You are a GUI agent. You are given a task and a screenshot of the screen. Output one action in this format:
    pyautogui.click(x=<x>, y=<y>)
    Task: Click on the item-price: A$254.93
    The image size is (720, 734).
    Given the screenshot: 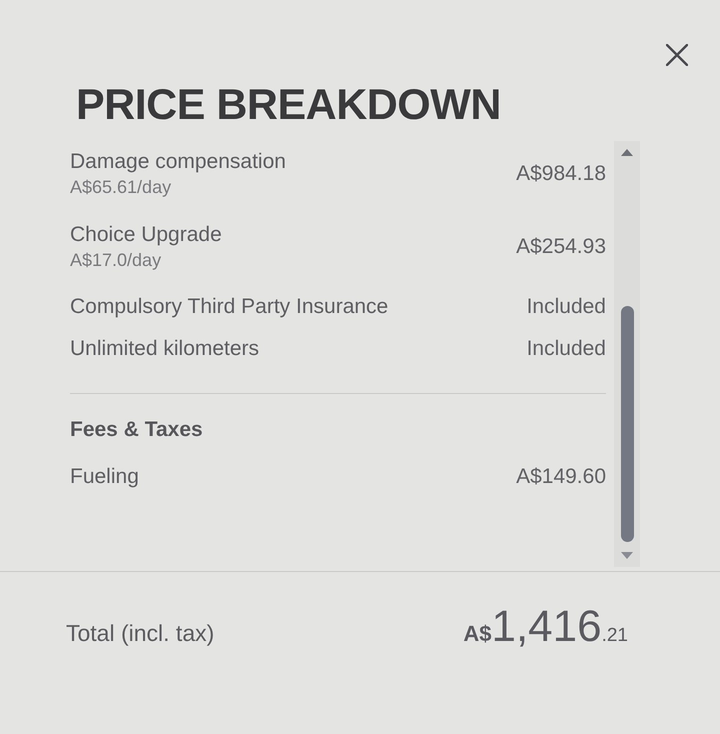 What is the action you would take?
    pyautogui.click(x=561, y=246)
    